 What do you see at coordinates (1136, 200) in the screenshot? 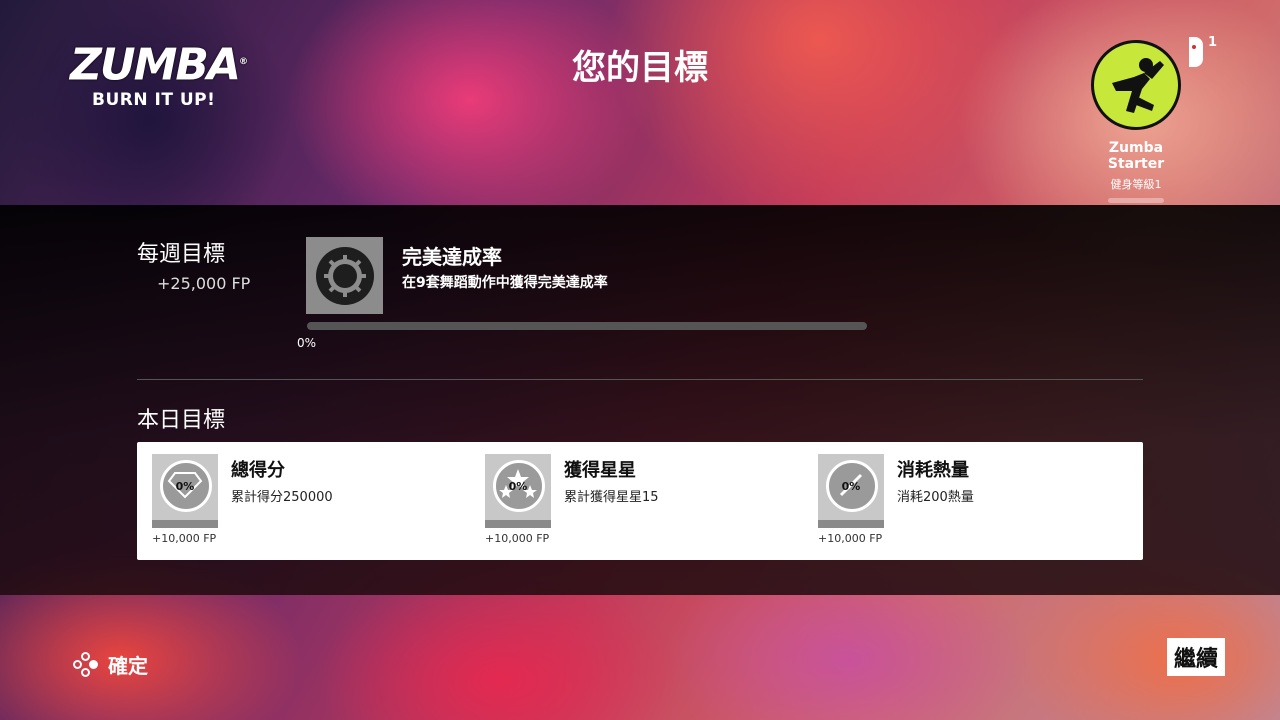
I see `level-progress-bar` at bounding box center [1136, 200].